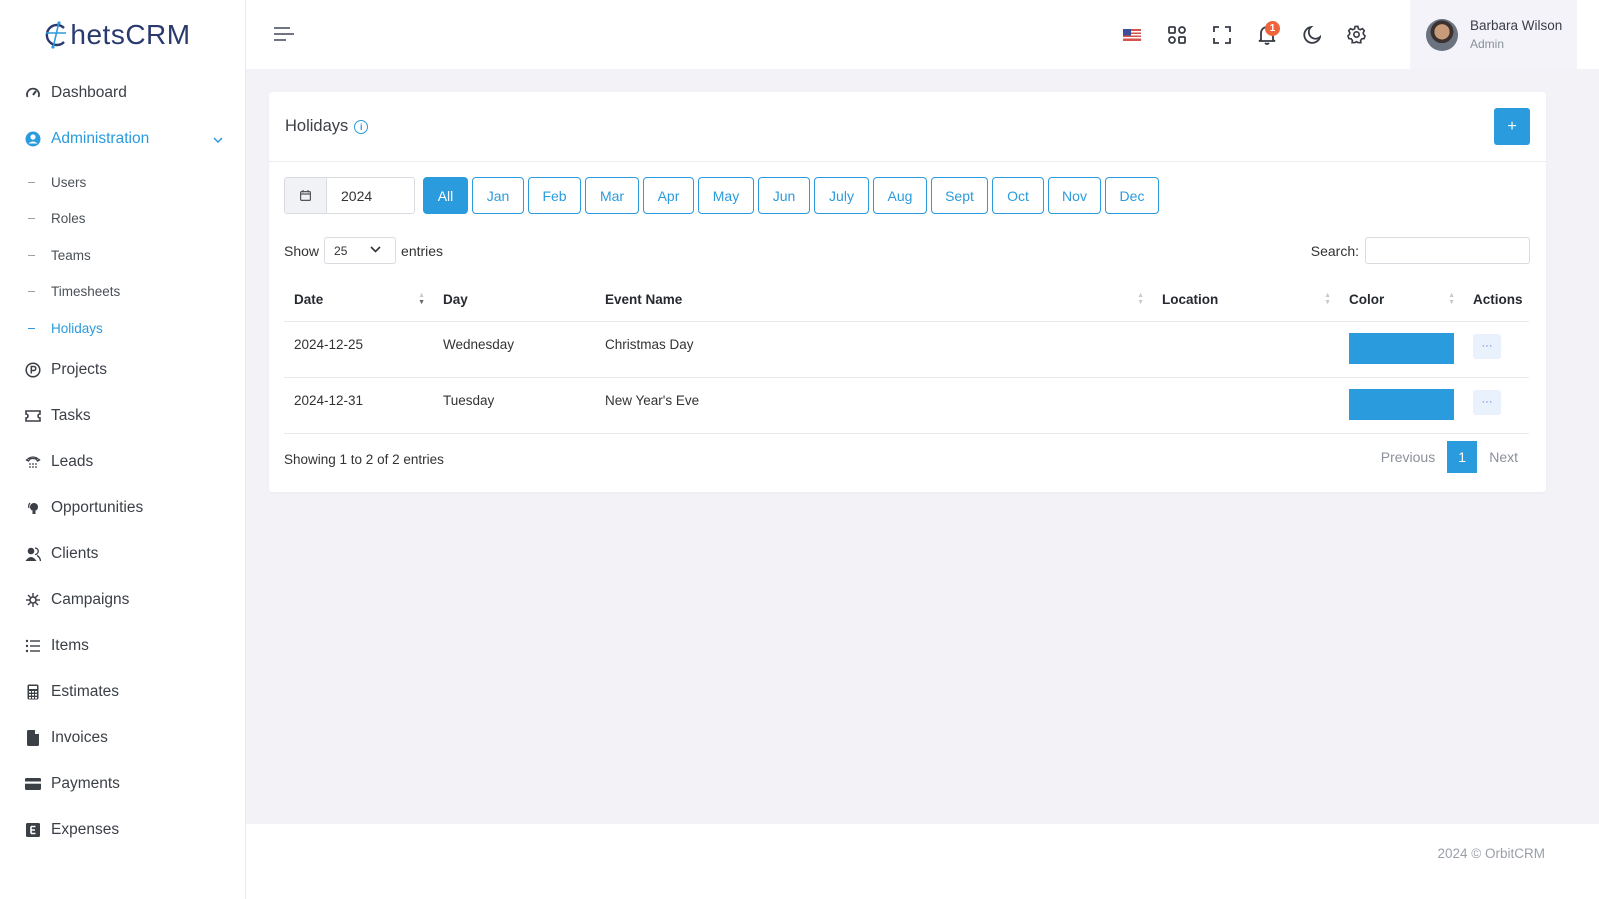  What do you see at coordinates (1512, 126) in the screenshot?
I see `add-holiday-button: +` at bounding box center [1512, 126].